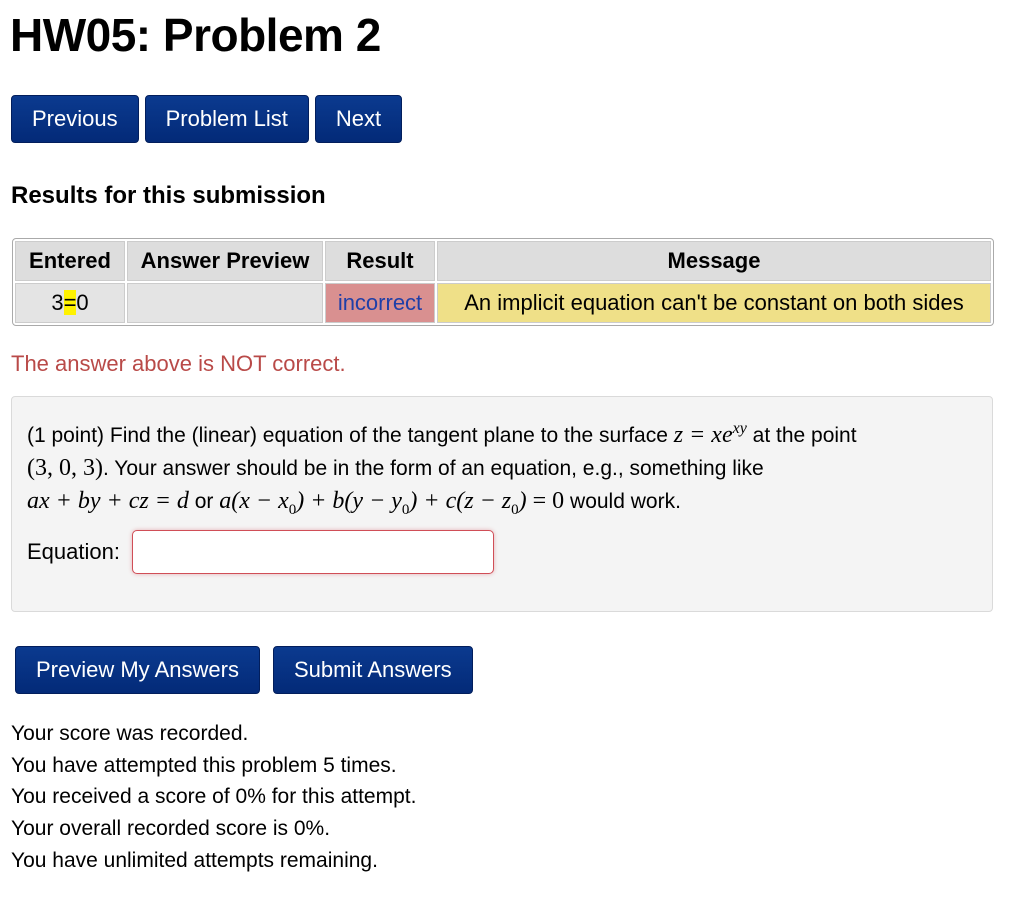  I want to click on entered-highlight: =, so click(70, 302).